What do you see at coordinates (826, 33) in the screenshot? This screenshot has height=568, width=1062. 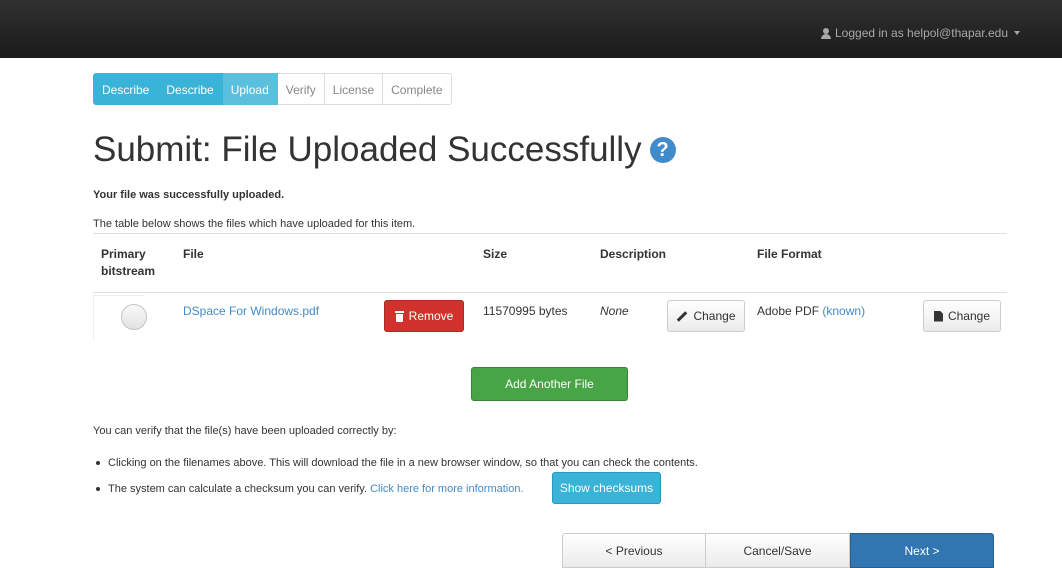 I see `user-icon` at bounding box center [826, 33].